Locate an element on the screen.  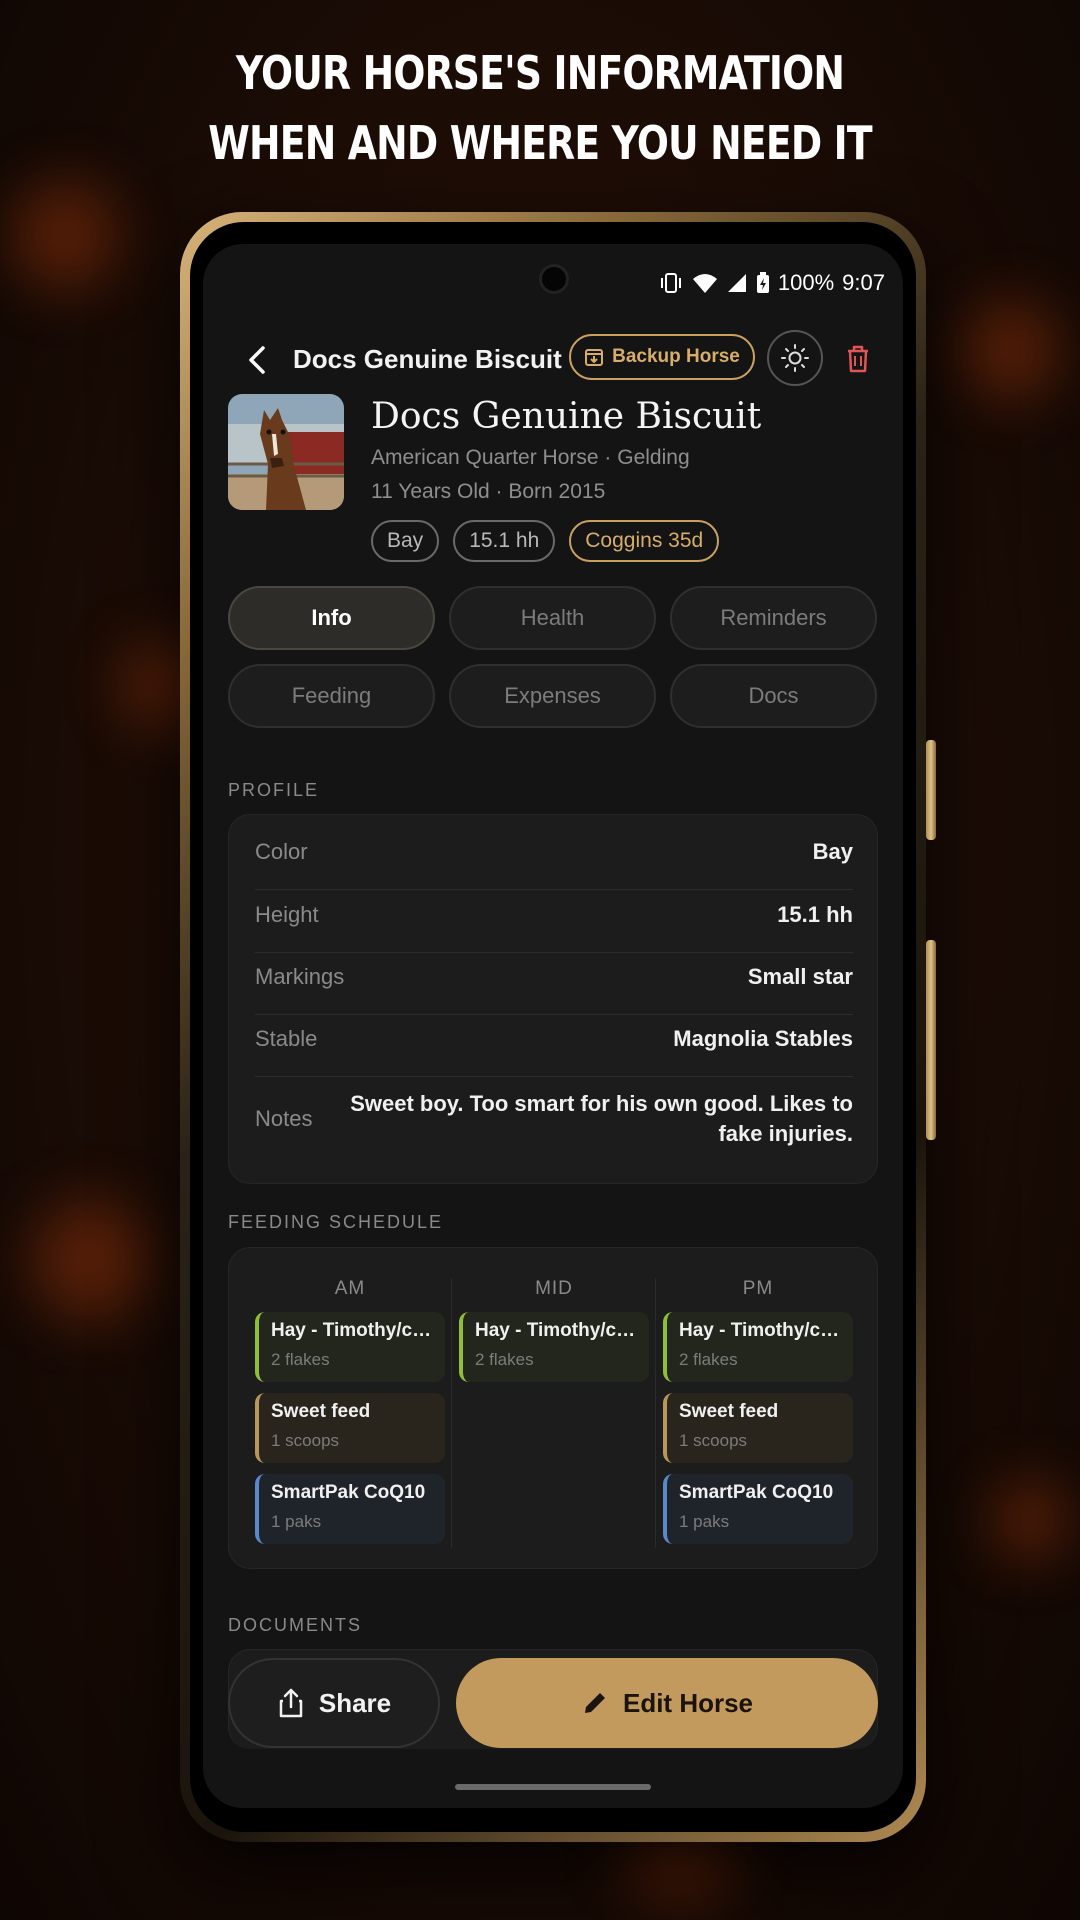
horse-chips: Bay 15.1 hh Coggins 35d is located at coordinates (545, 541).